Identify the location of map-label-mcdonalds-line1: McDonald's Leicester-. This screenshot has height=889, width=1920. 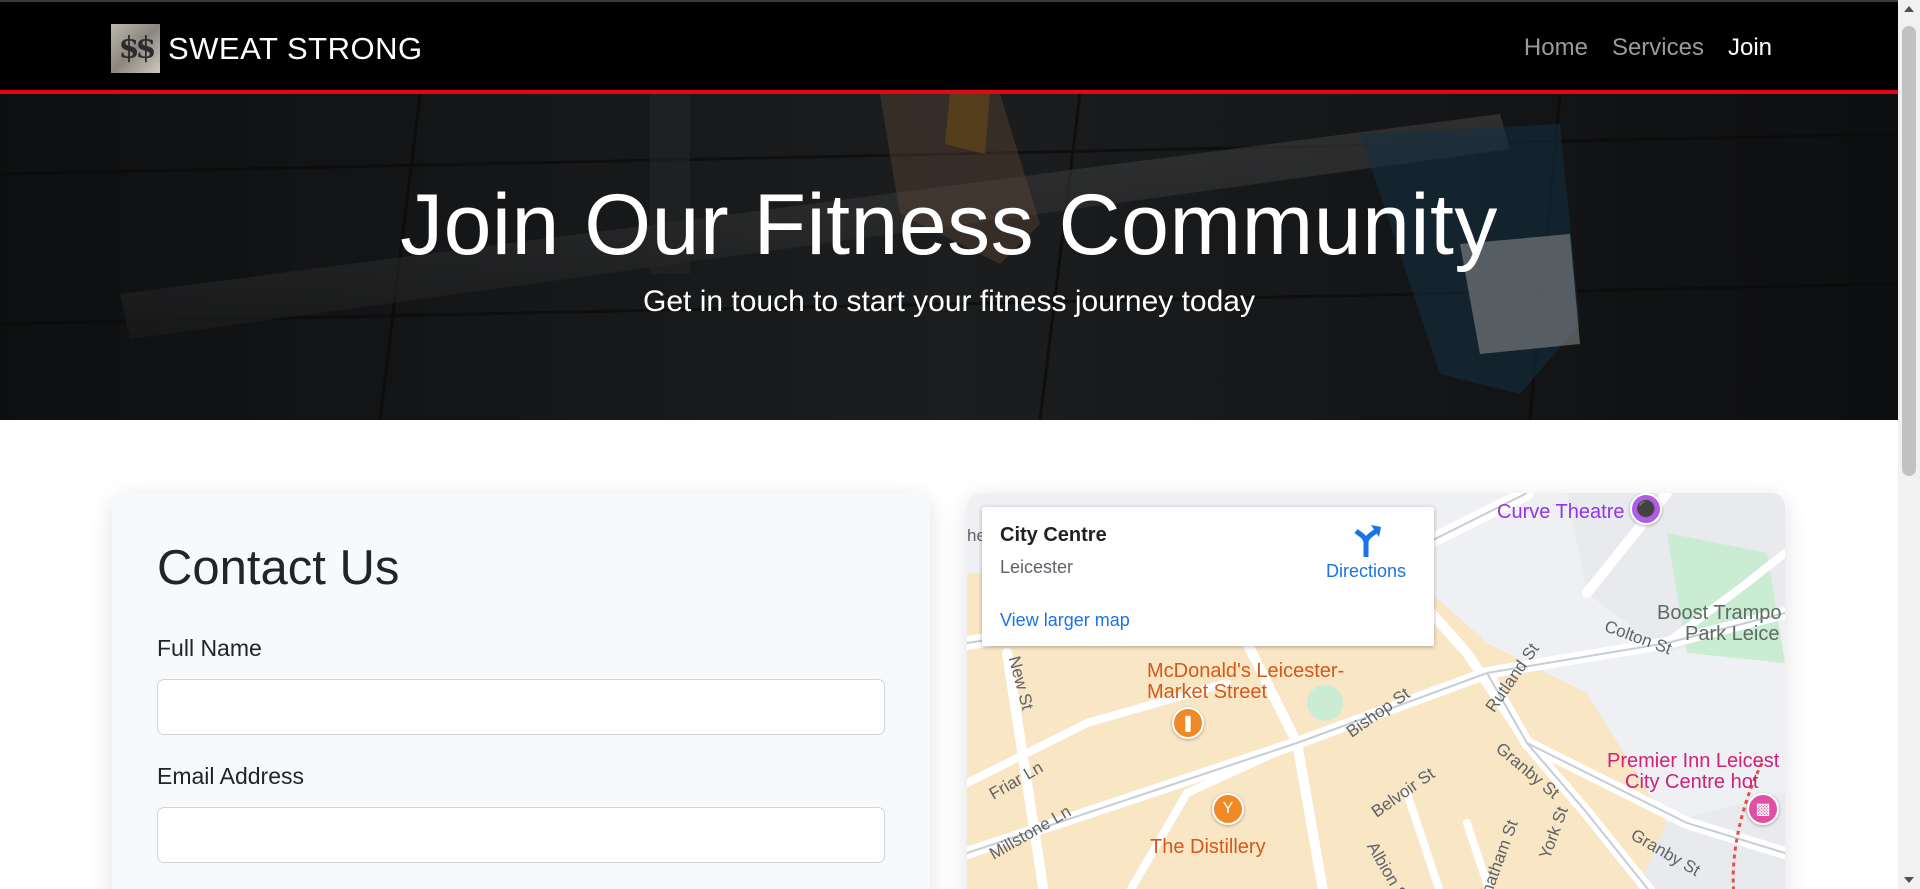
(1246, 671).